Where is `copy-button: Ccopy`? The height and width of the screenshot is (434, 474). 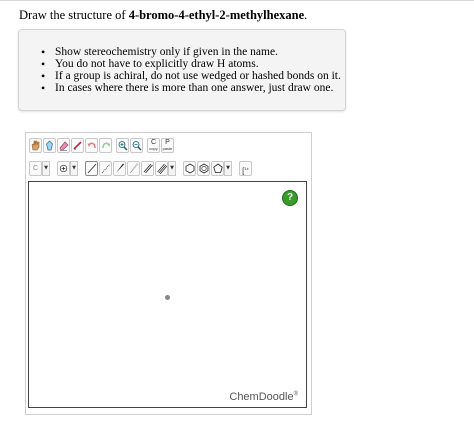 copy-button: Ccopy is located at coordinates (153, 145).